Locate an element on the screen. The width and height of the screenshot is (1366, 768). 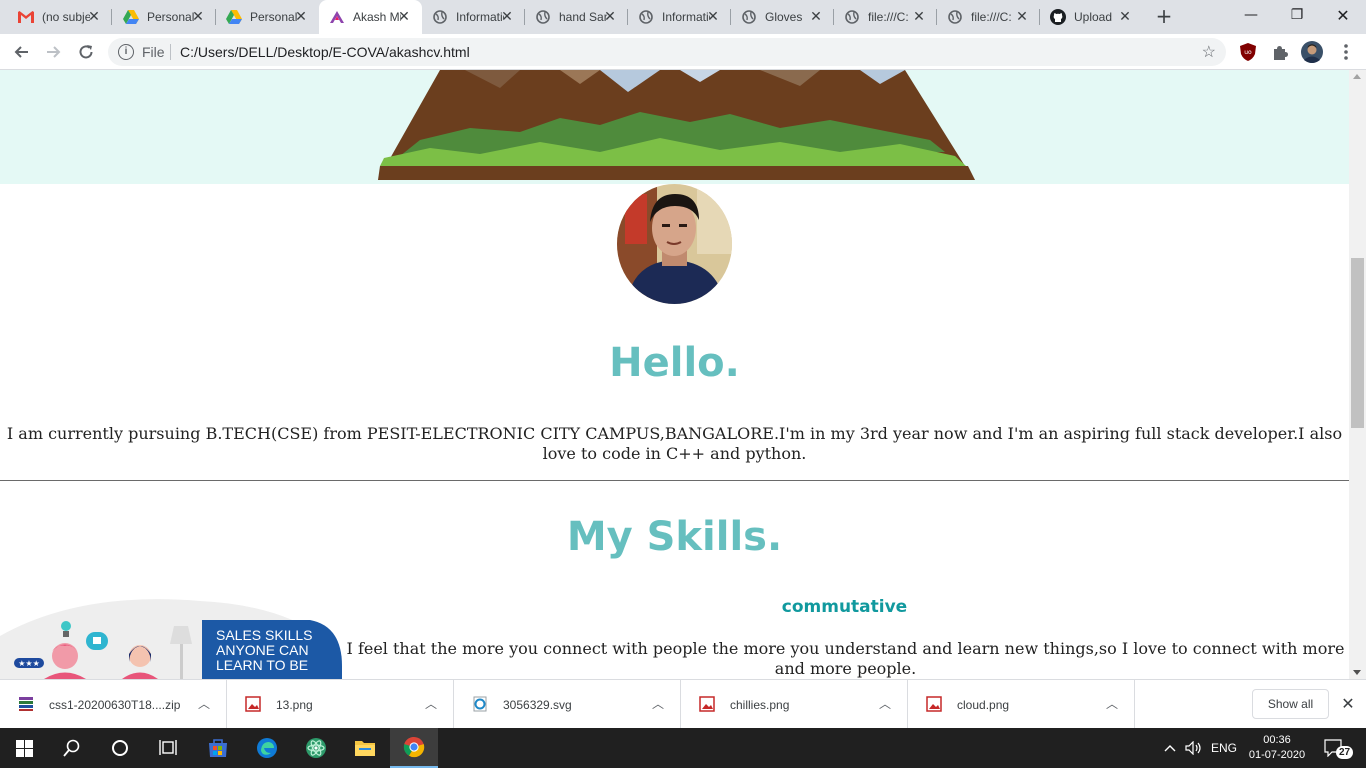
hero-banner is located at coordinates (674, 127).